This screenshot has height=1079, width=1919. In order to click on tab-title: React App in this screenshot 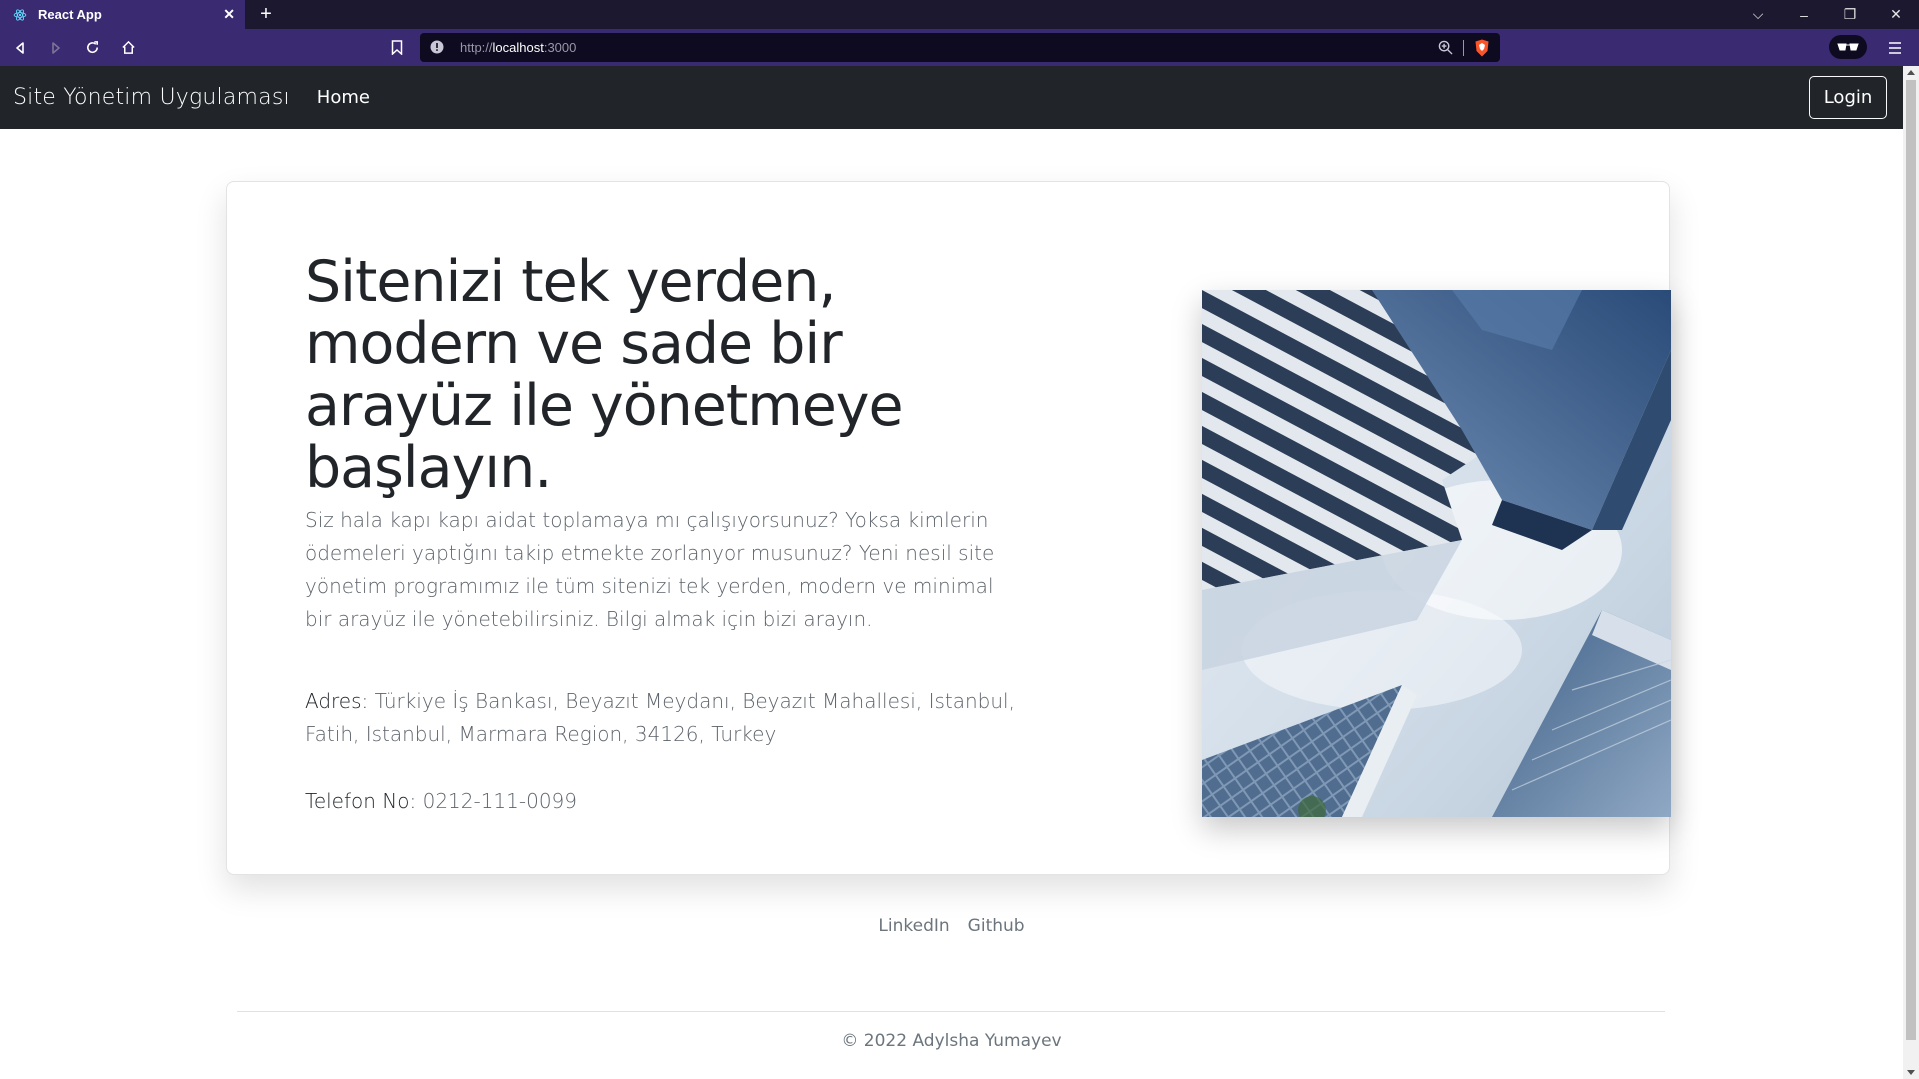, I will do `click(70, 14)`.